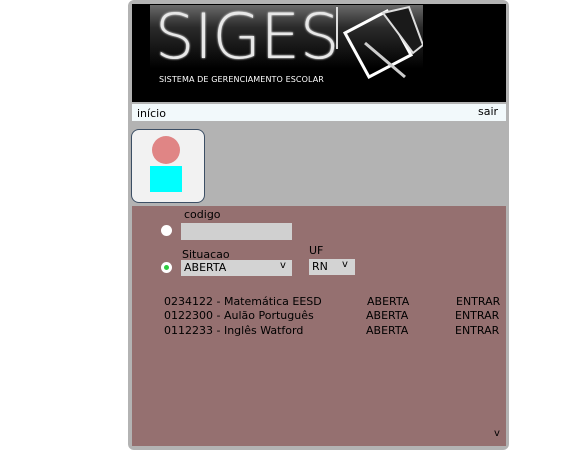 Image resolution: width=568 pixels, height=450 pixels. Describe the element at coordinates (166, 267) in the screenshot. I see `situacao-radio` at that location.